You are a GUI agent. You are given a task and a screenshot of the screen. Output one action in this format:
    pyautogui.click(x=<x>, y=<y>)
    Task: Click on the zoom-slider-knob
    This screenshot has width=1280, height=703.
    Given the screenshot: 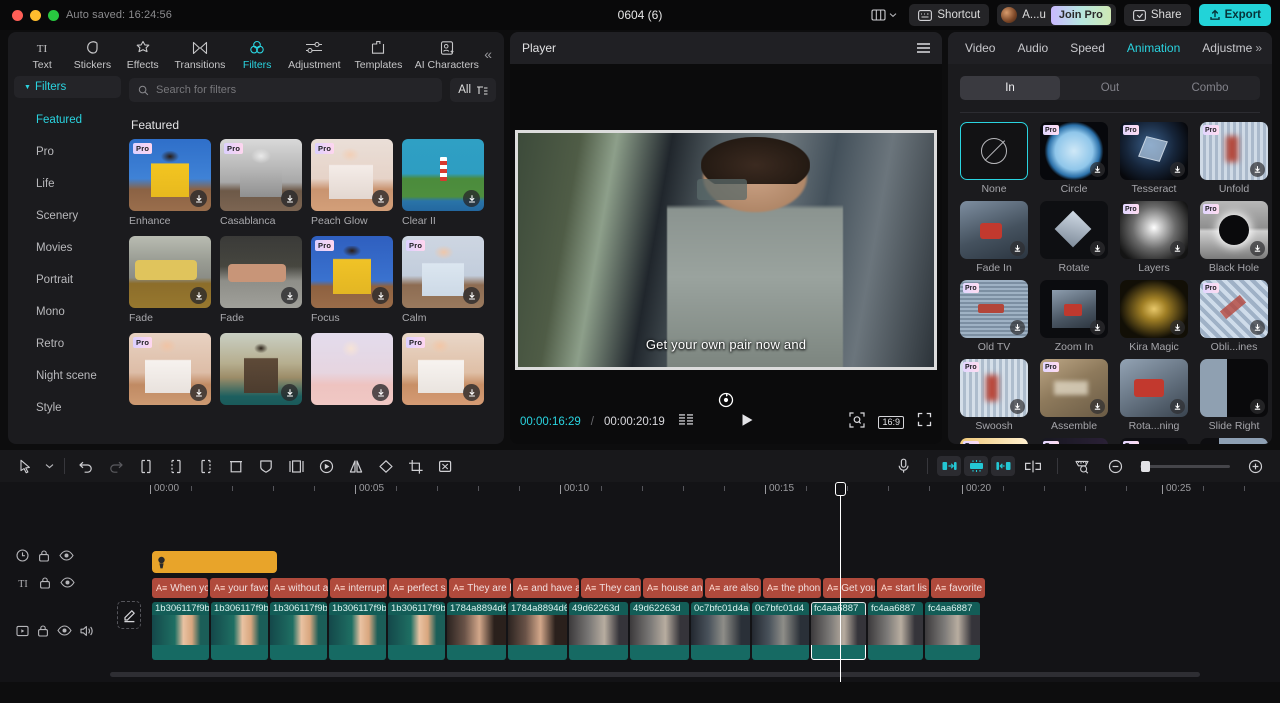 What is the action you would take?
    pyautogui.click(x=1145, y=466)
    